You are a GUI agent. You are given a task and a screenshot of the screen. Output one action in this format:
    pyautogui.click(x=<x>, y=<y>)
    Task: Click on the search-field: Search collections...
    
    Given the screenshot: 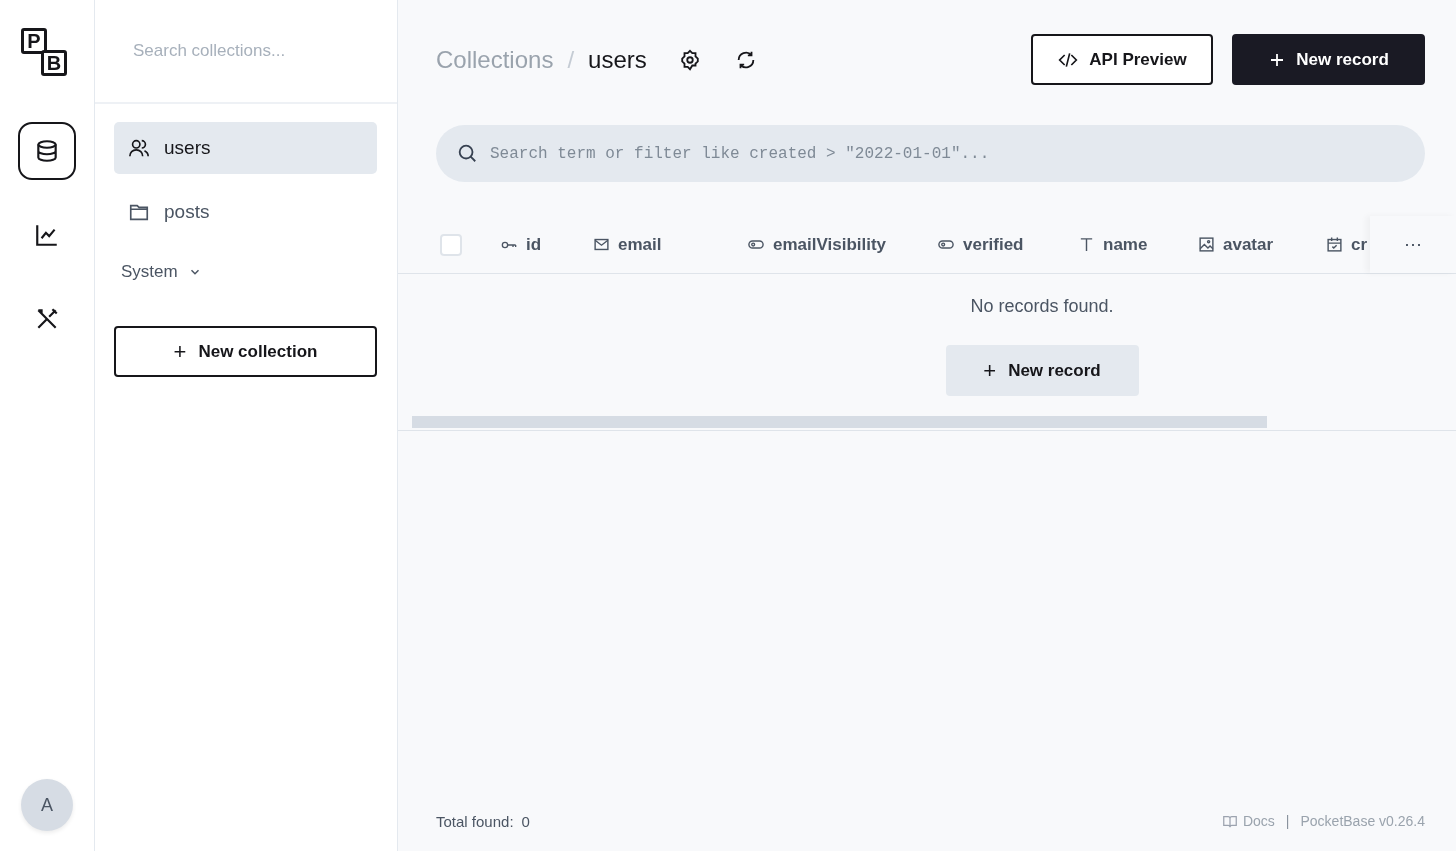 What is the action you would take?
    pyautogui.click(x=246, y=51)
    